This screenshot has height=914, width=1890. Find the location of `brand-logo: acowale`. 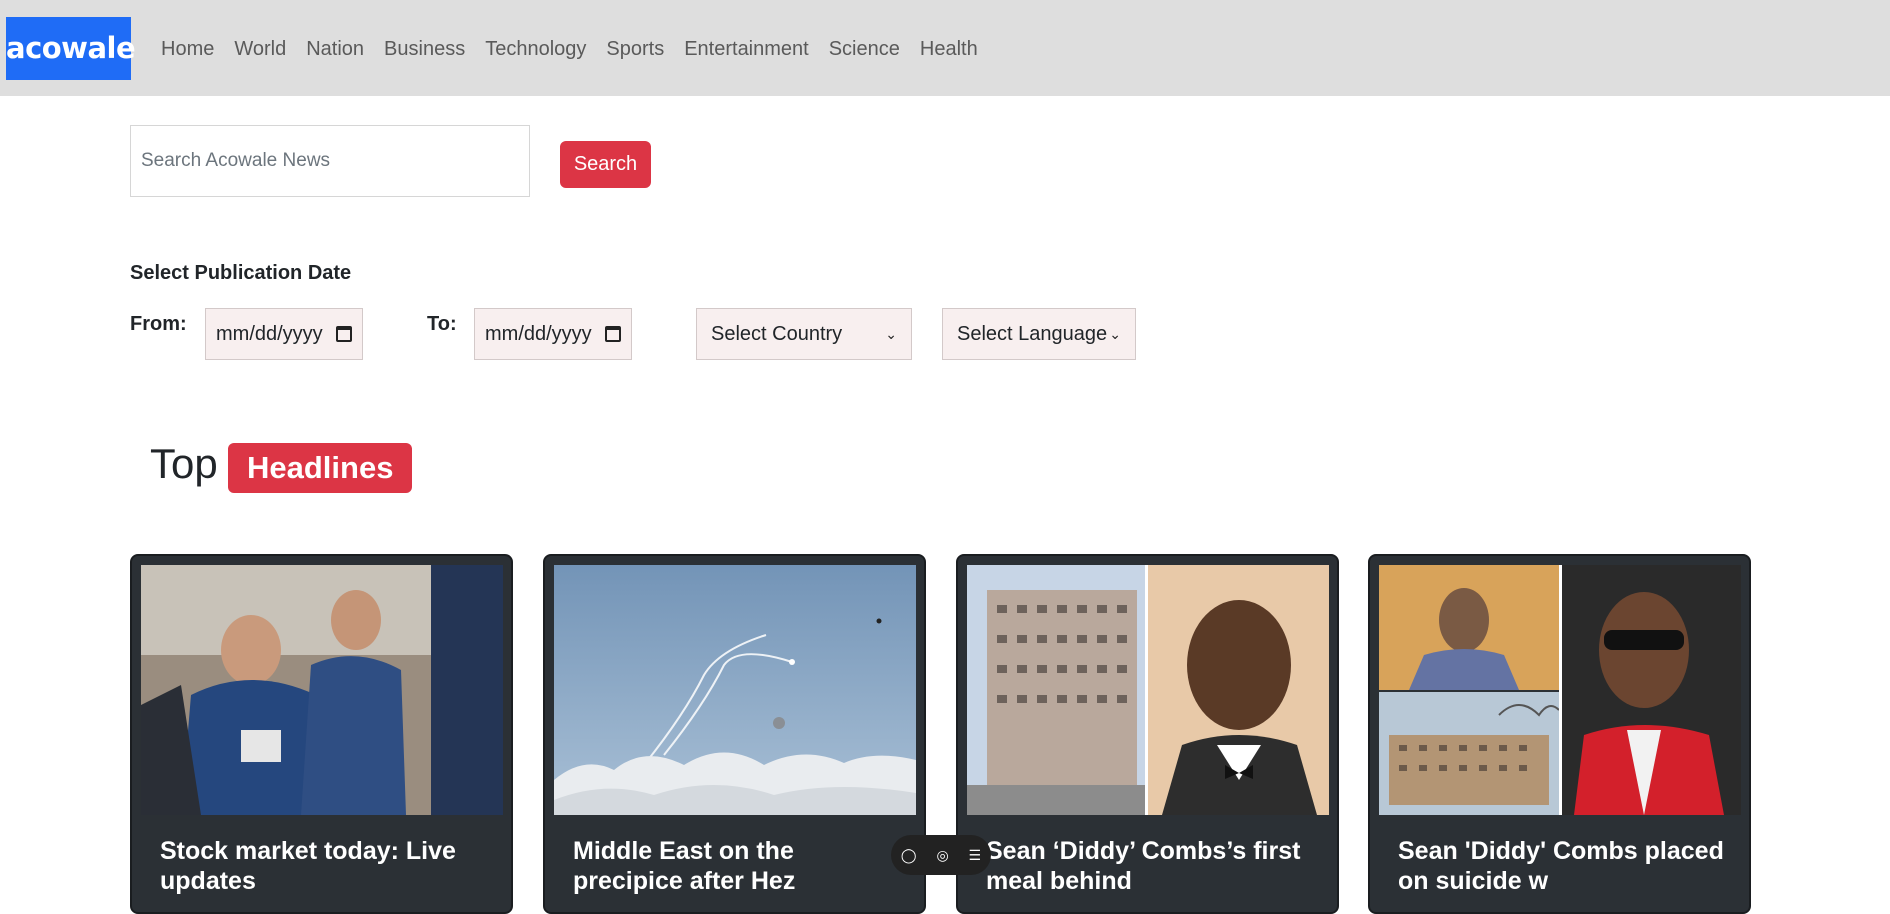

brand-logo: acowale is located at coordinates (71, 48).